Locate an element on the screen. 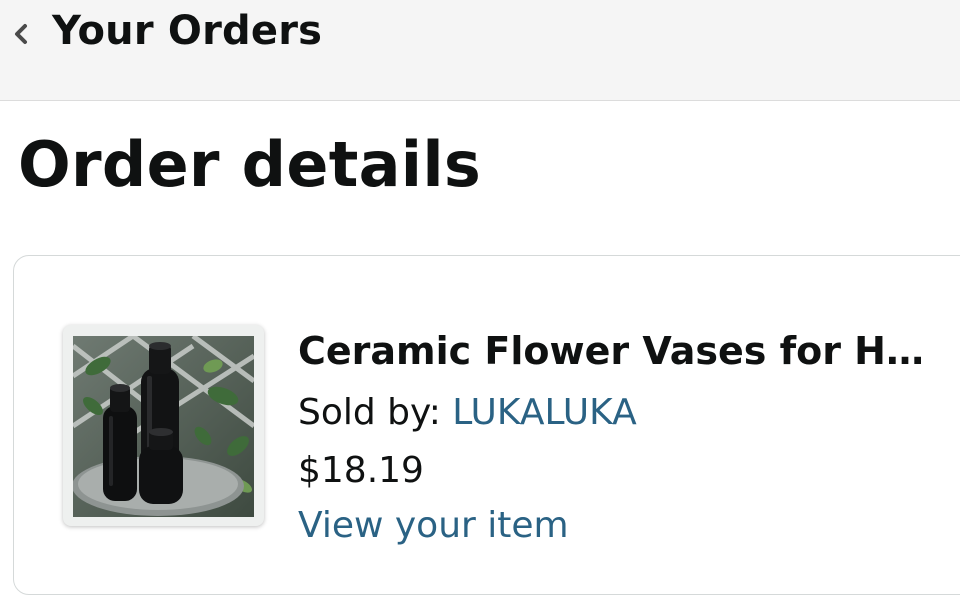 This screenshot has height=595, width=960. product-thumbnail is located at coordinates (163, 425).